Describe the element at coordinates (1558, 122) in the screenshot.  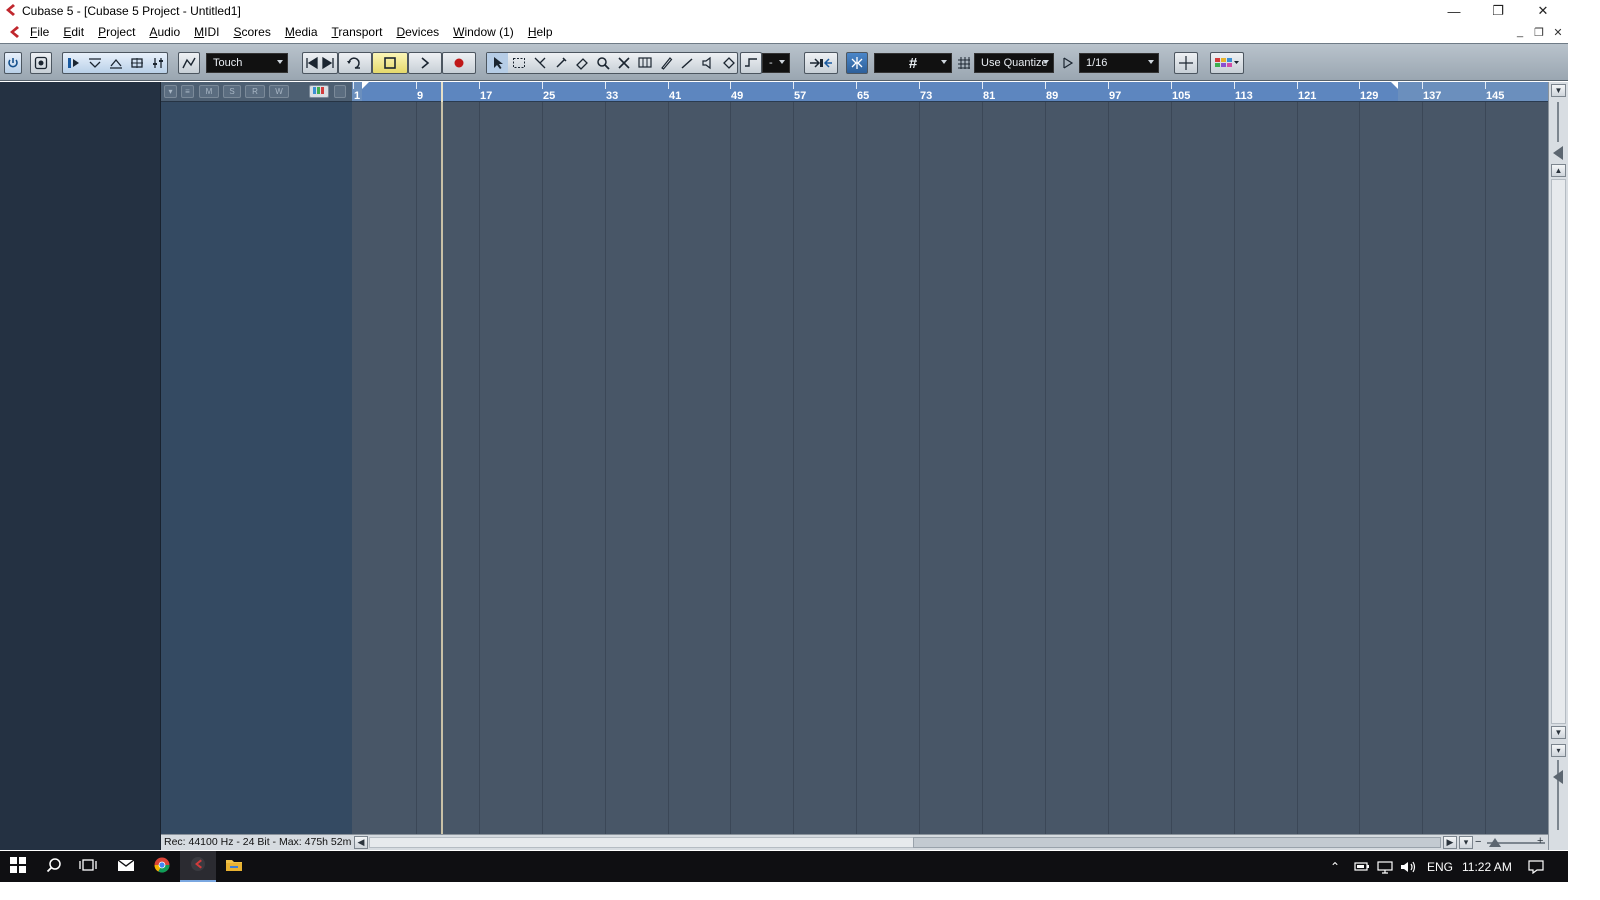
I see `track-height-zoom-track` at that location.